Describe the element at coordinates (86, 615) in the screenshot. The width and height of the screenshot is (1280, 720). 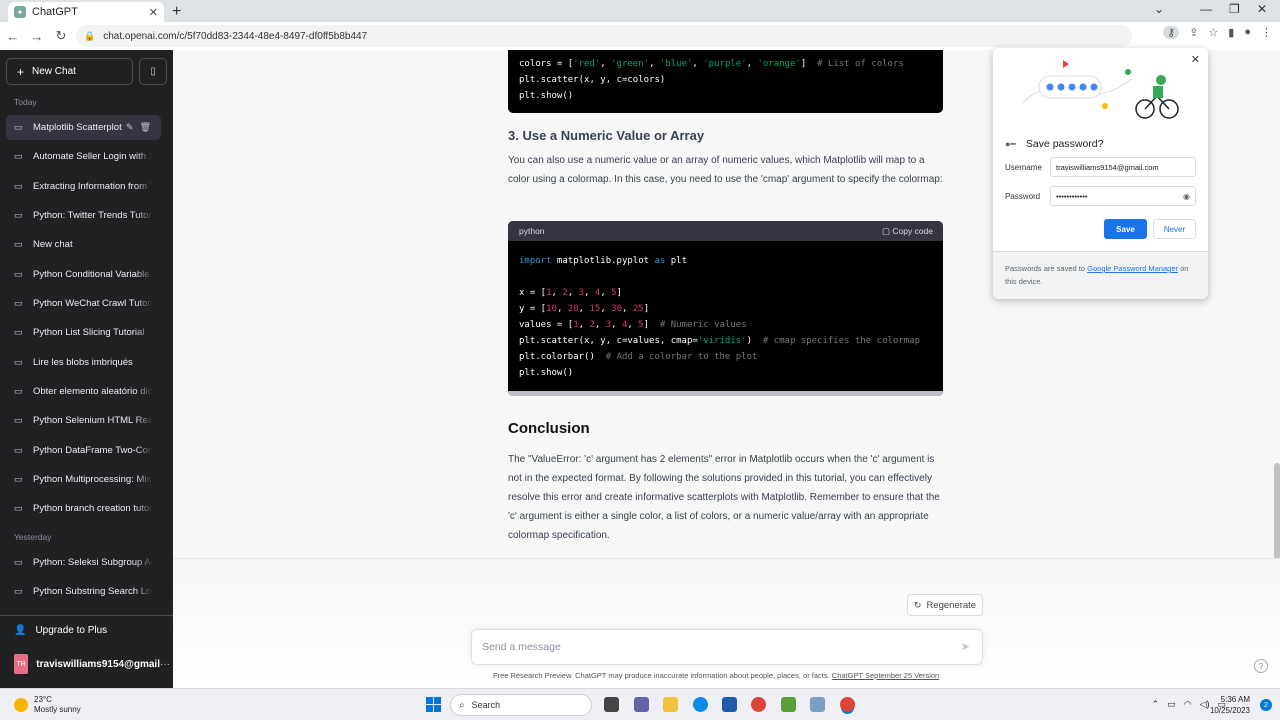
I see `sidebar-divider` at that location.